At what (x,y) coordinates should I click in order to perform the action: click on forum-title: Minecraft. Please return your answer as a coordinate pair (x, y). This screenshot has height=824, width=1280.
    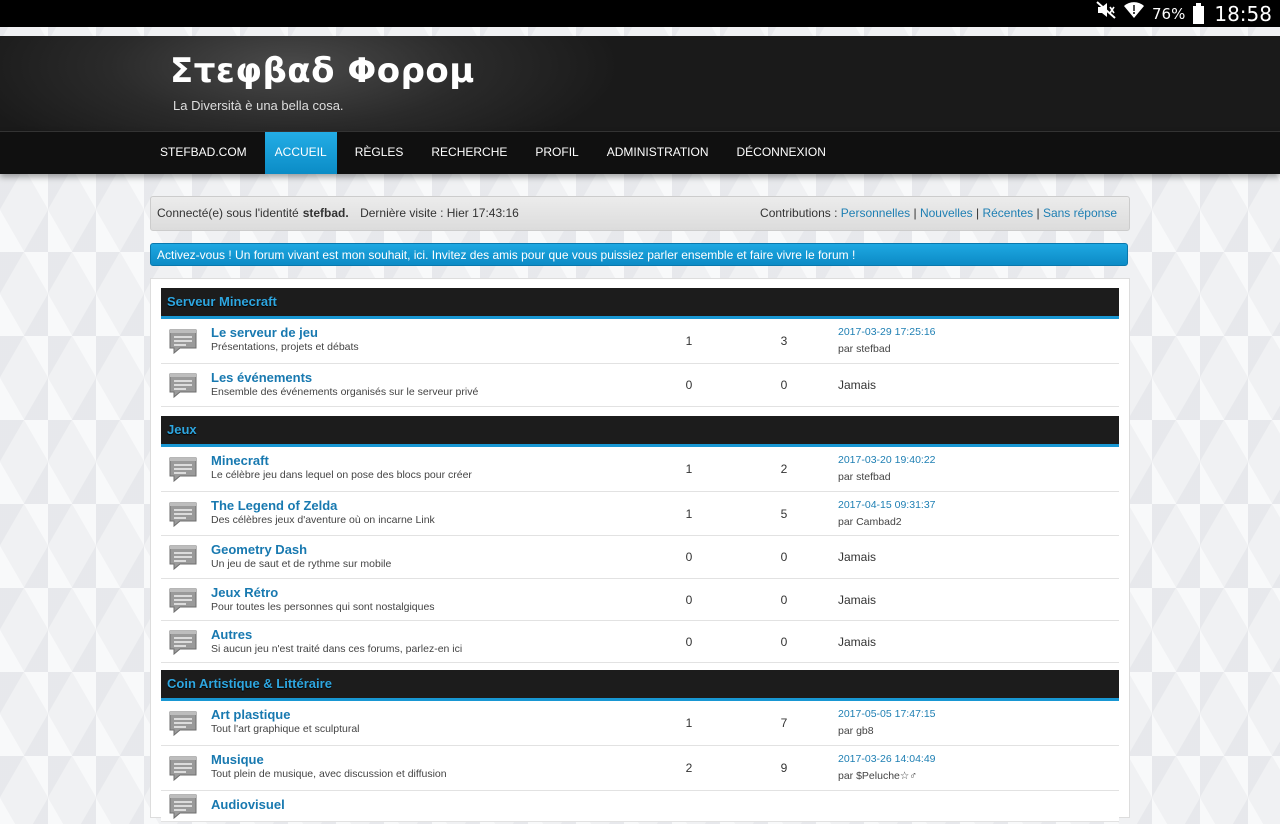
    Looking at the image, I should click on (240, 460).